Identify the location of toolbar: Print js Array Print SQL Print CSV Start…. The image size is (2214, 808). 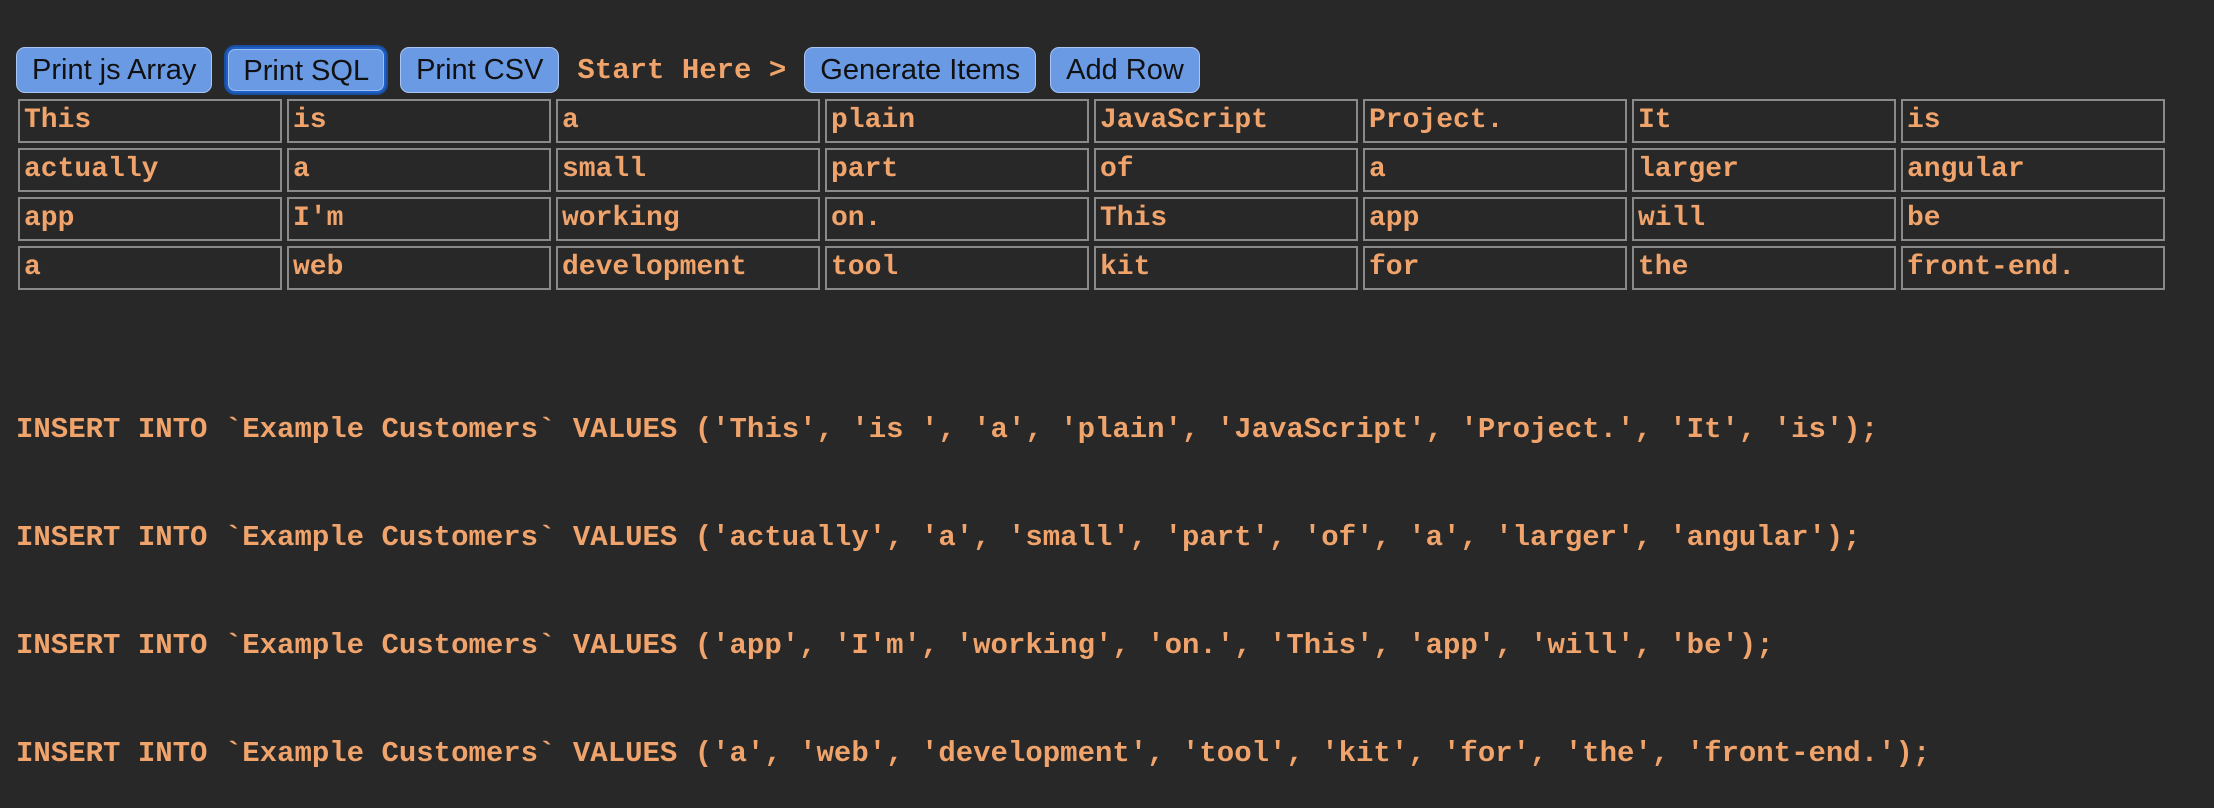
(615, 70).